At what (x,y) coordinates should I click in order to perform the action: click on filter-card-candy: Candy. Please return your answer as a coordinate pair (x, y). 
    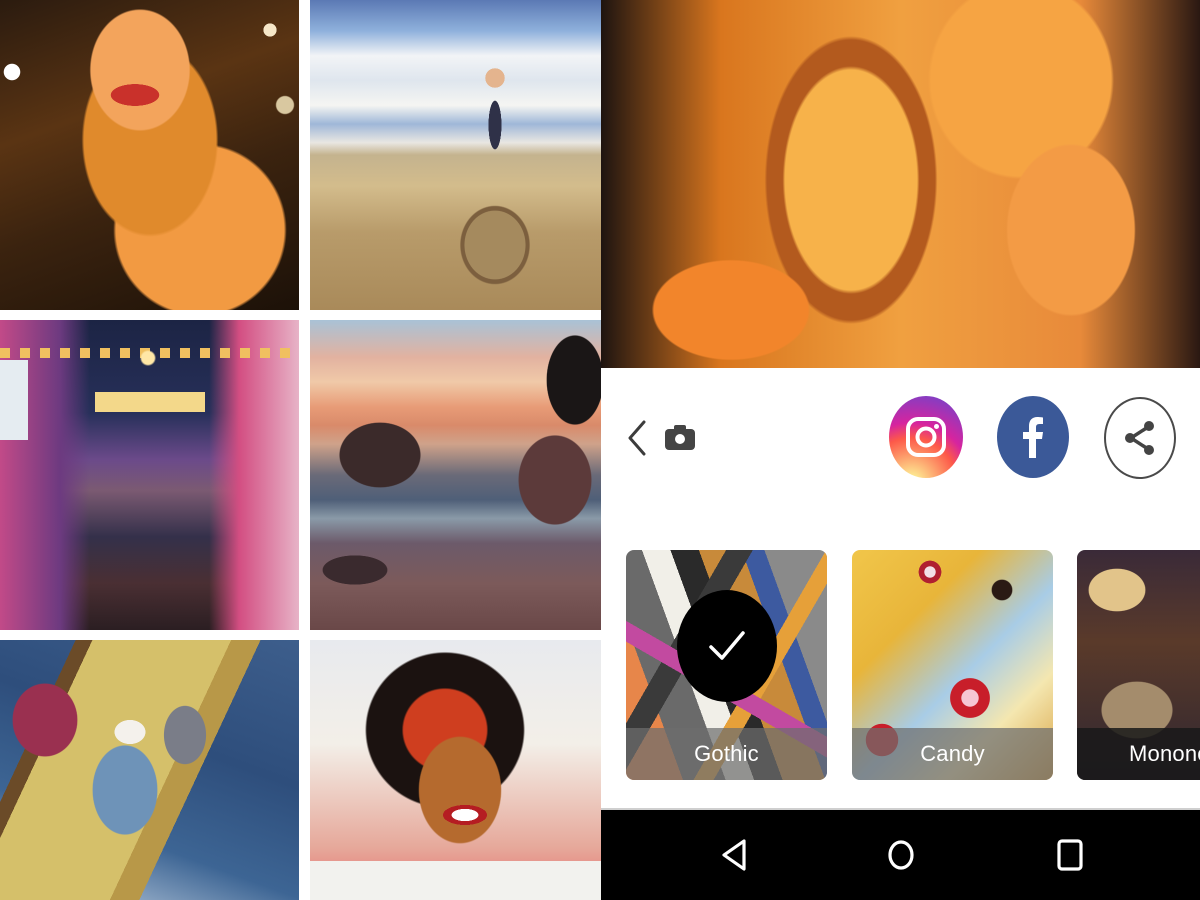
    Looking at the image, I should click on (952, 665).